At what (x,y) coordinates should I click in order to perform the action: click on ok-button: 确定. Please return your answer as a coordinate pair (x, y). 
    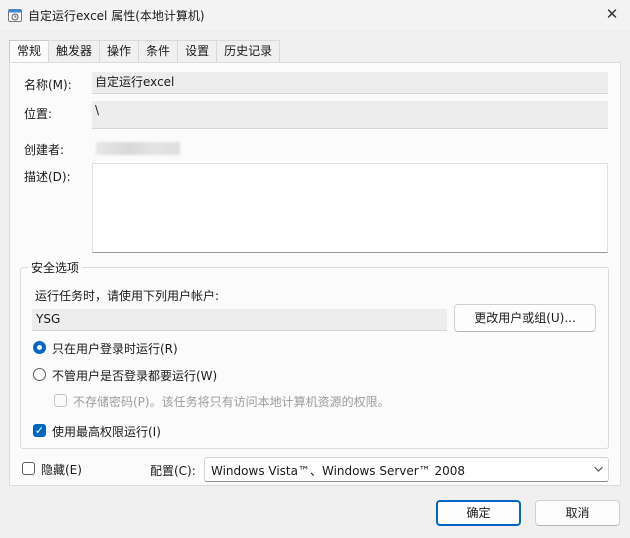
    Looking at the image, I should click on (478, 513).